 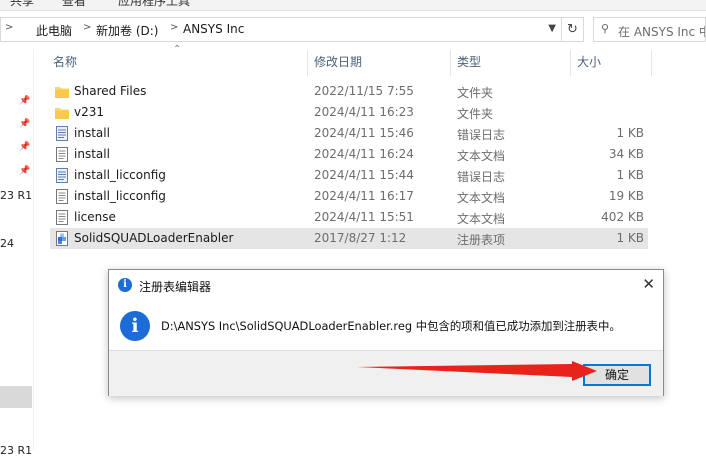 I want to click on file-date: 2024/4/11 15:51, so click(x=364, y=217).